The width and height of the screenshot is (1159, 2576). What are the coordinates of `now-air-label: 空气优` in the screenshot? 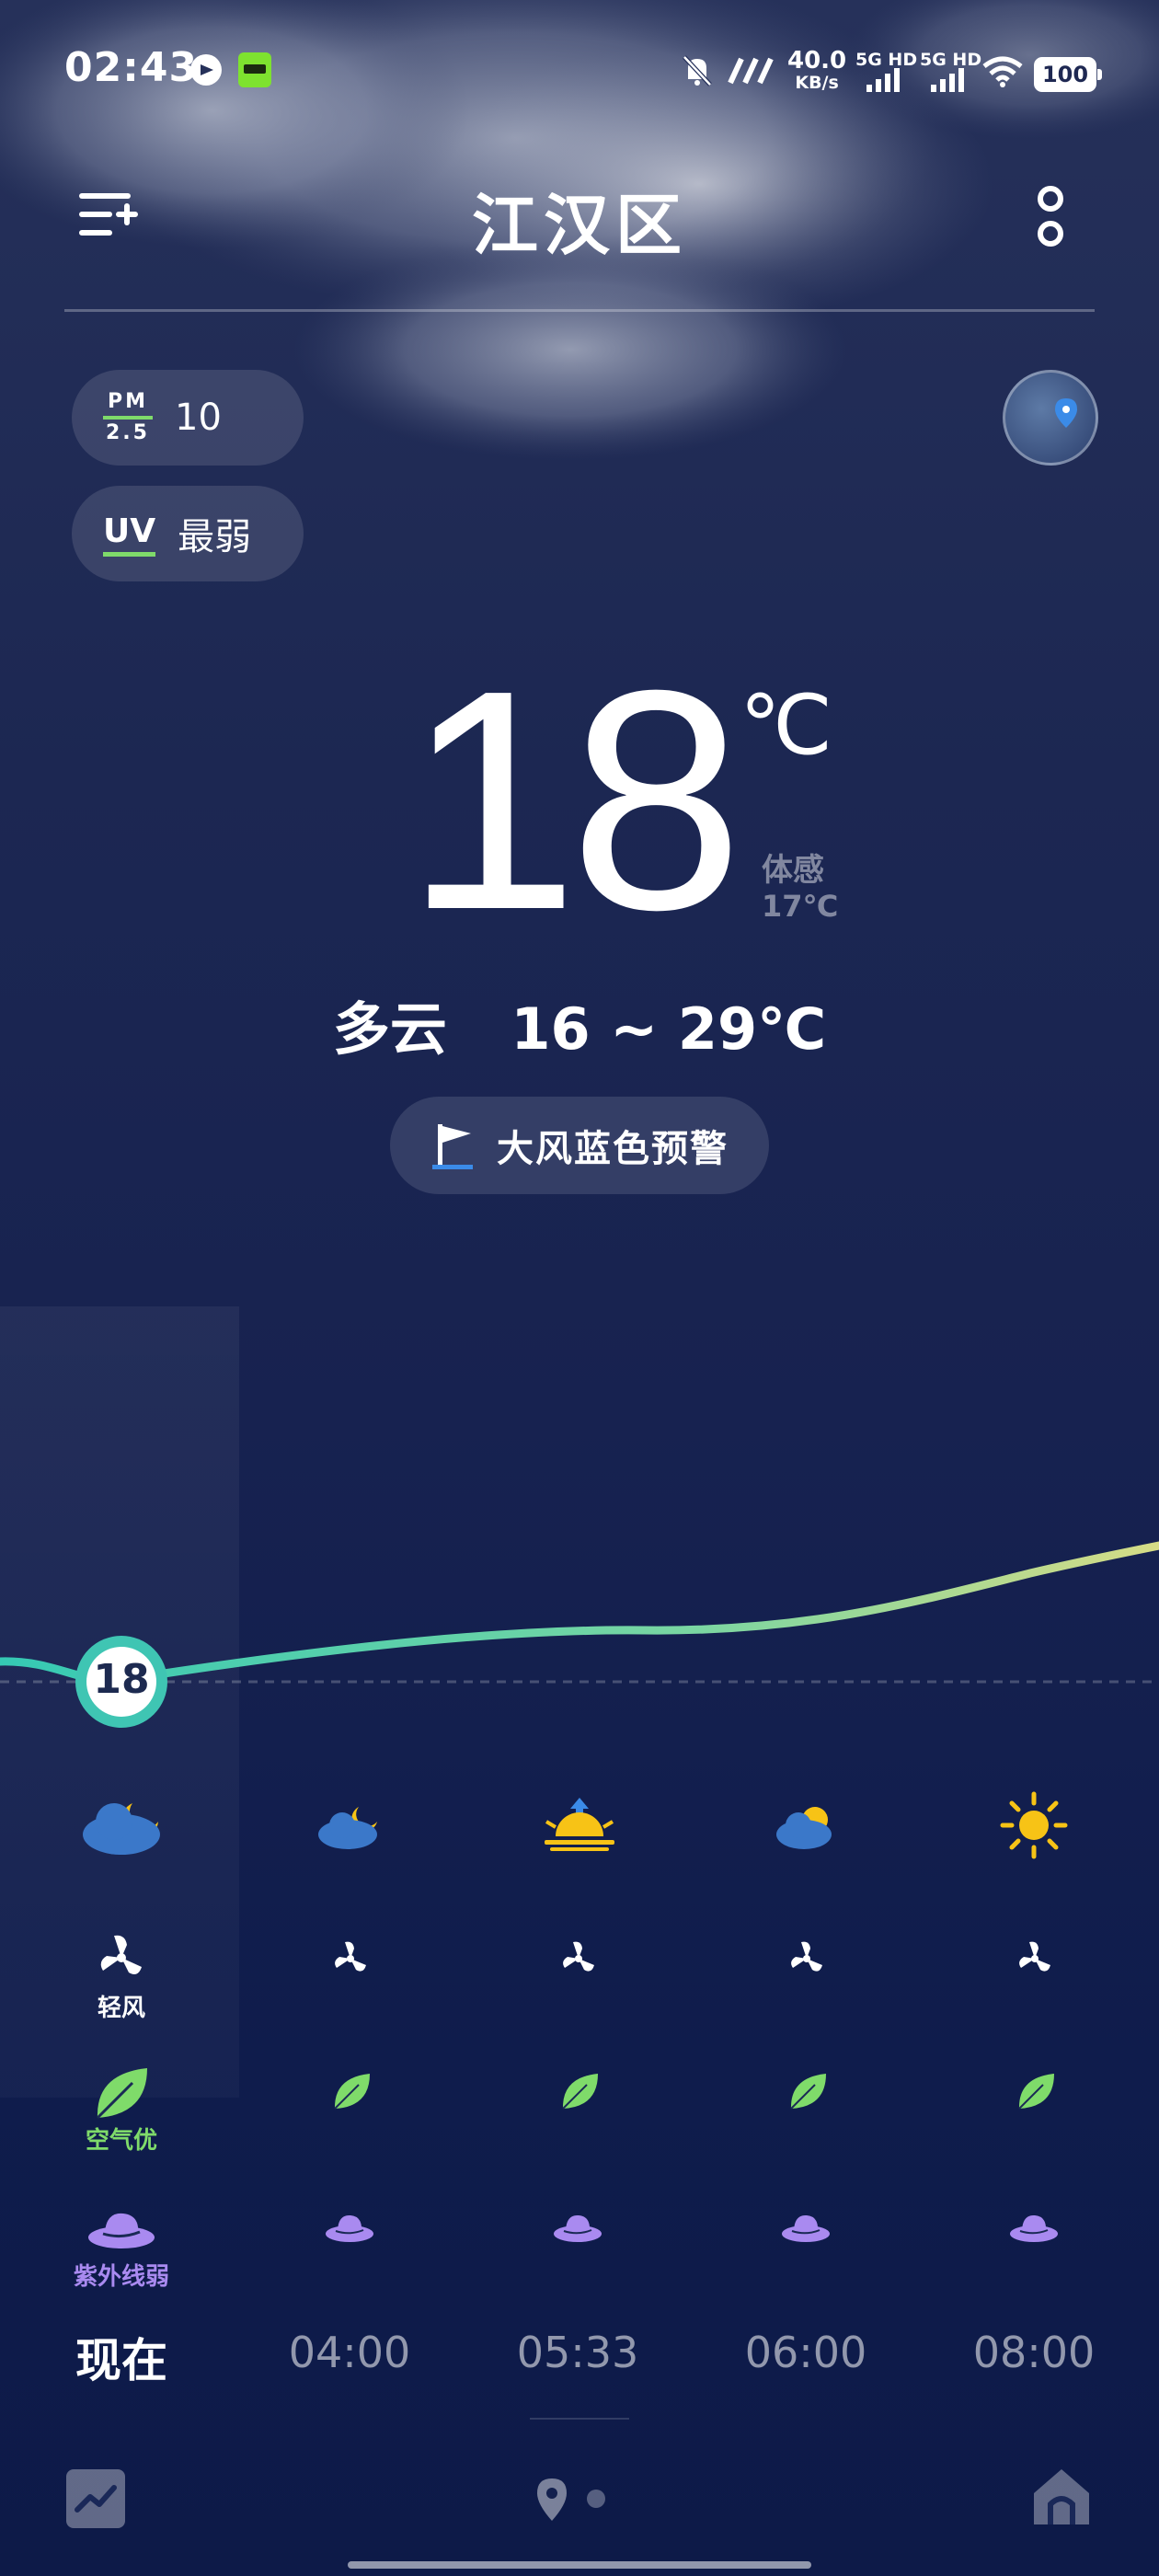 It's located at (121, 2141).